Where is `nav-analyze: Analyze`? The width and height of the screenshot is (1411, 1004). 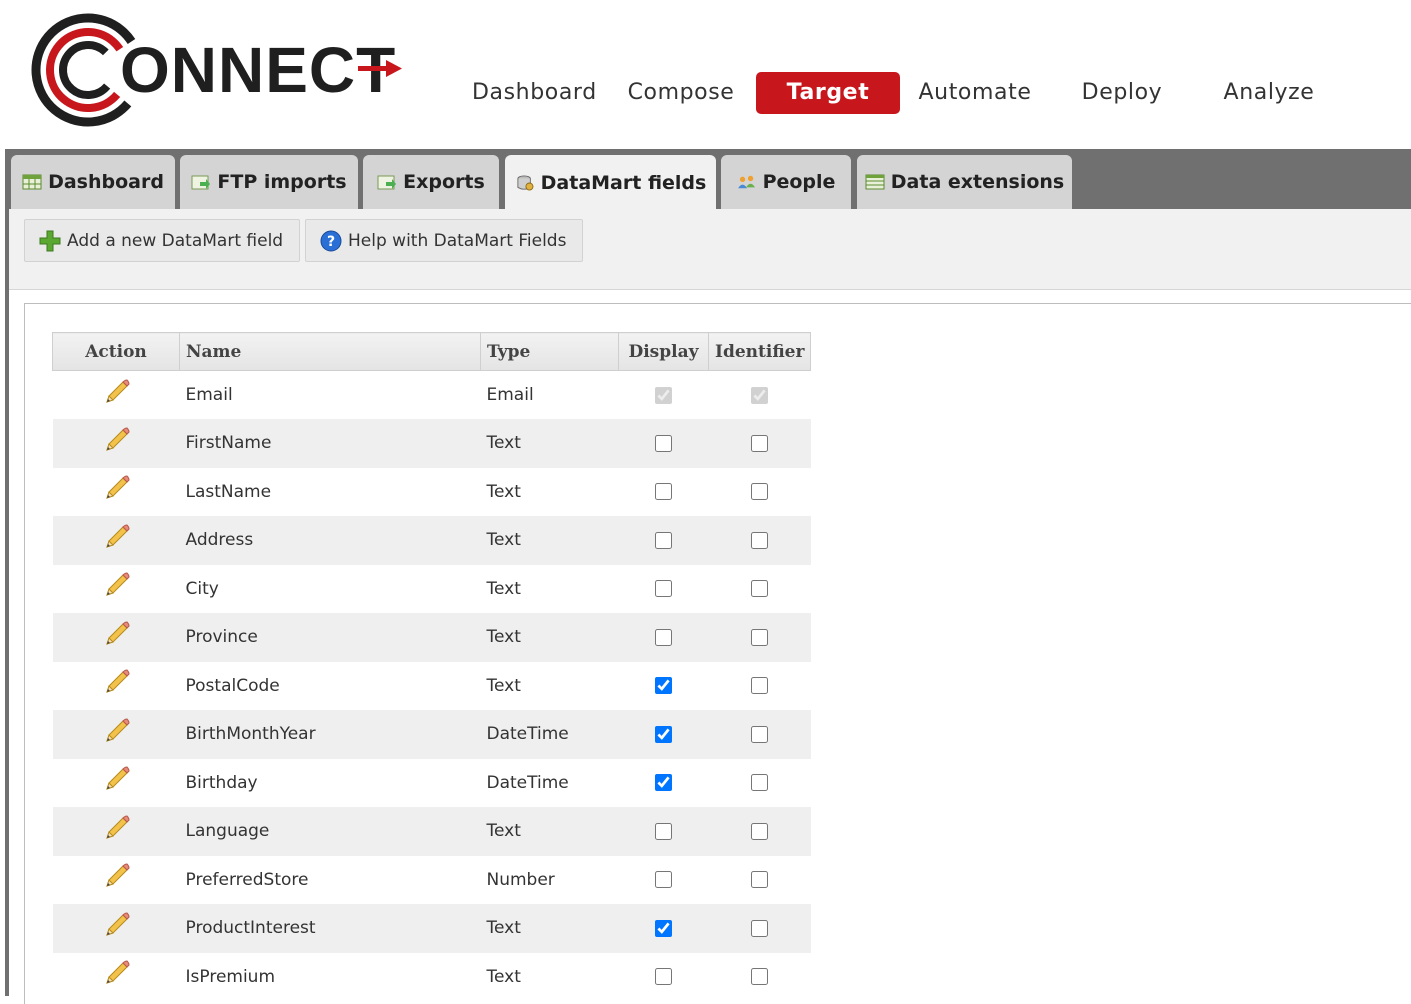
nav-analyze: Analyze is located at coordinates (1269, 93).